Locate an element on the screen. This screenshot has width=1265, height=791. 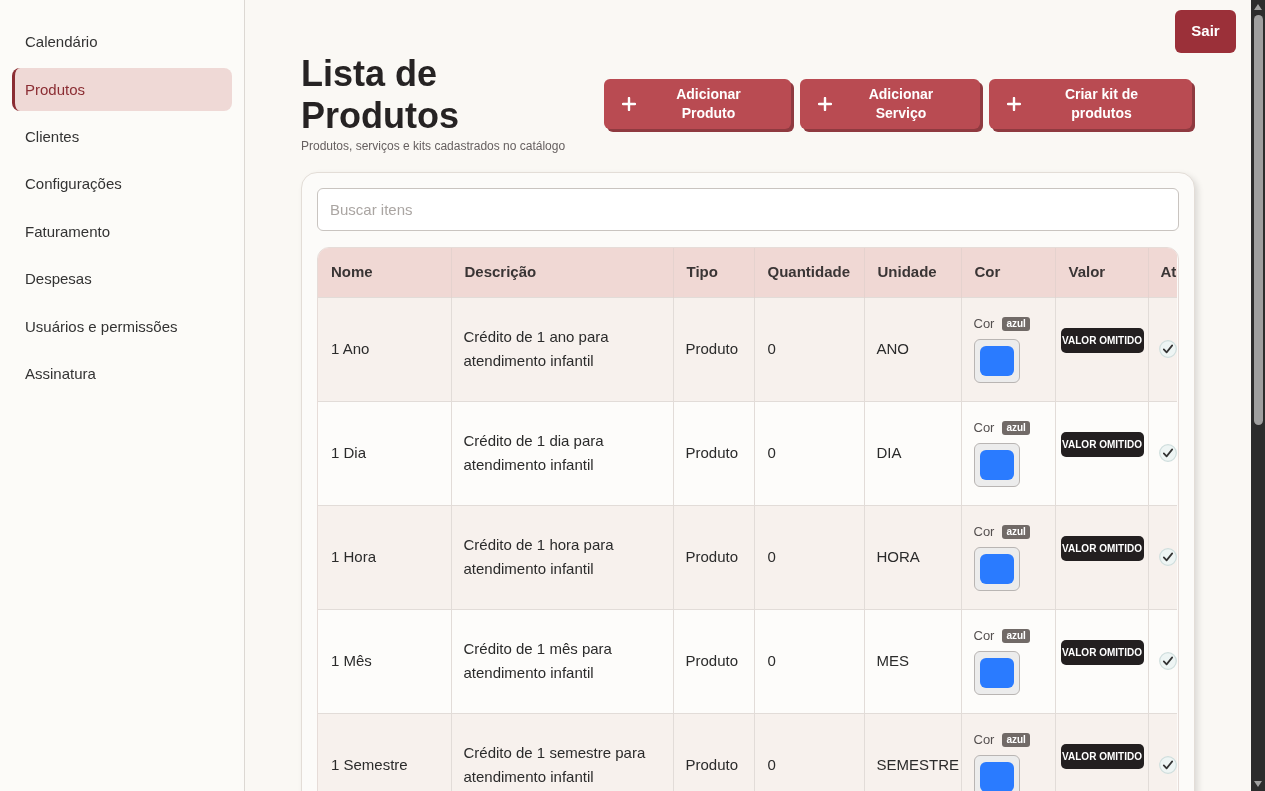
sidebar-item: Produtos is located at coordinates (122, 90).